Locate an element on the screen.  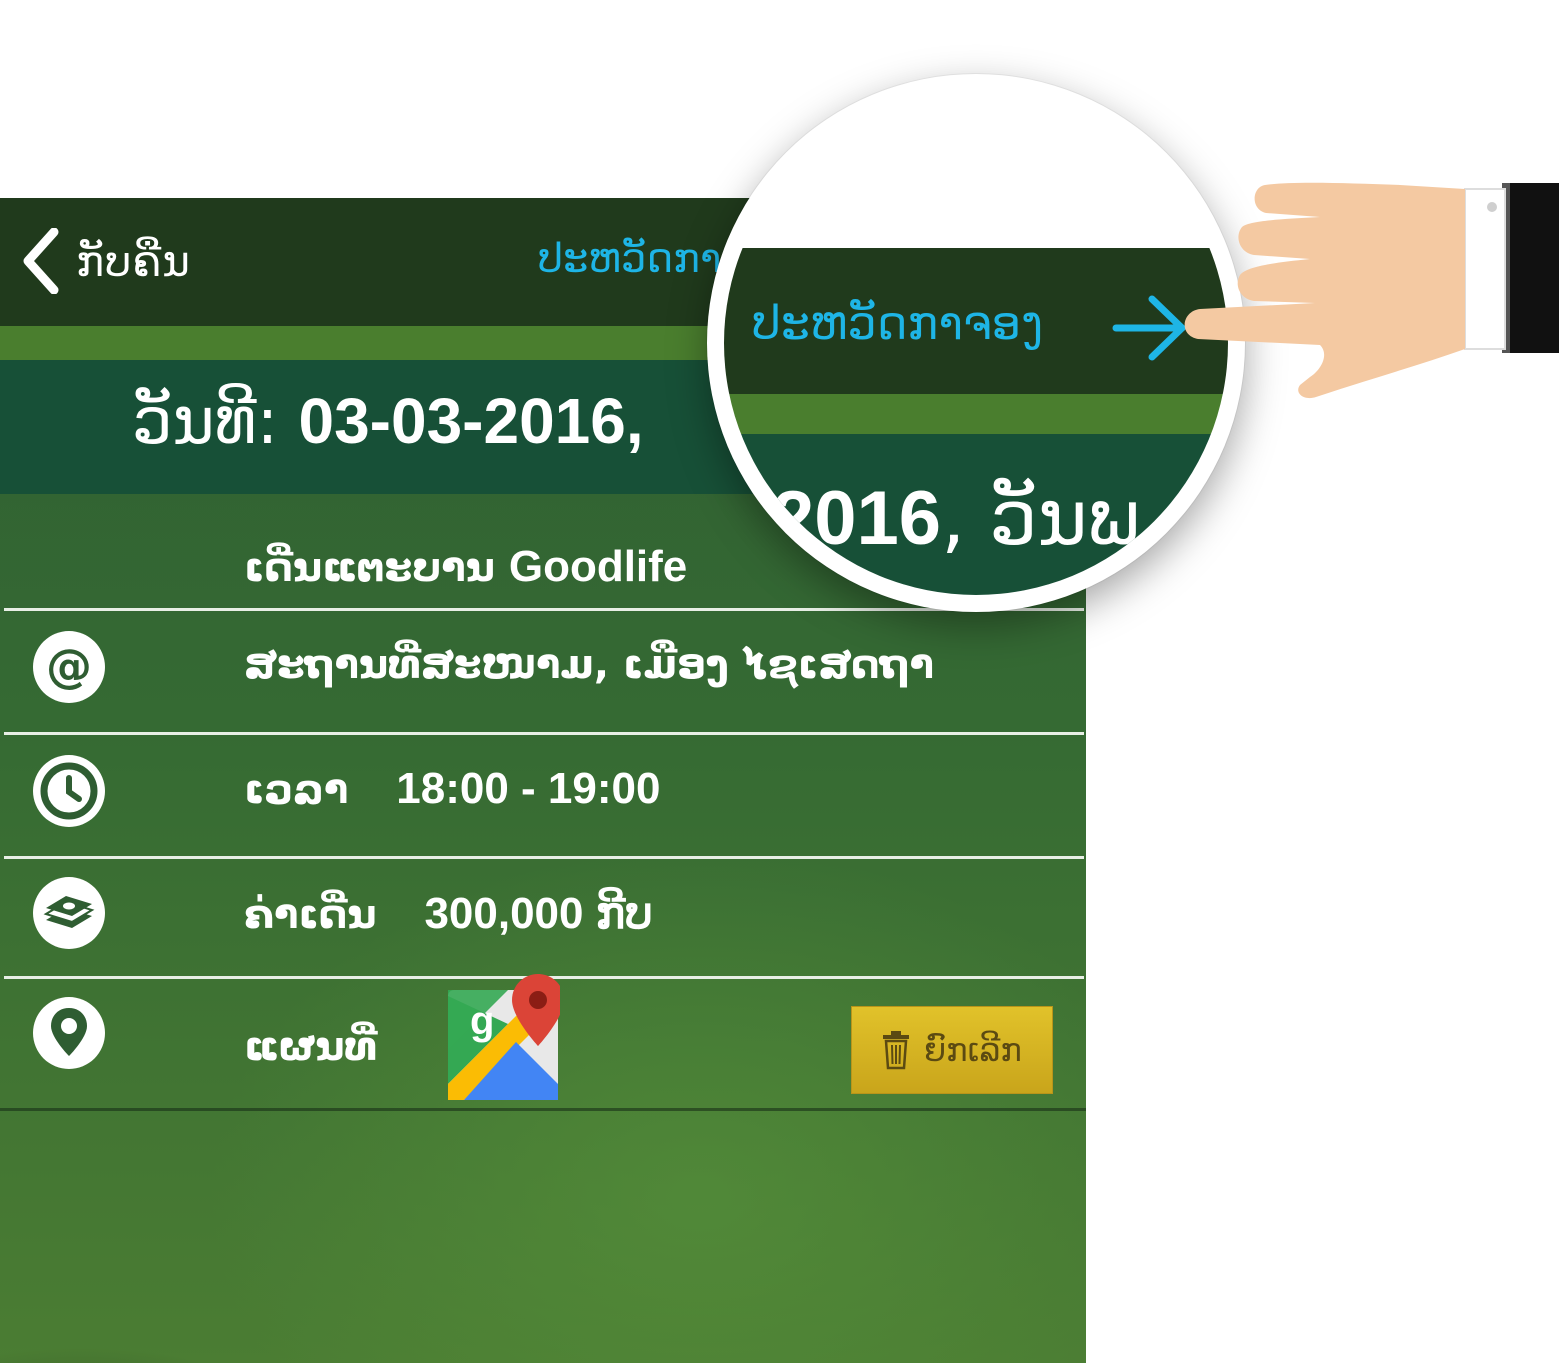
price-value: 300,000 ກີບ is located at coordinates (538, 913).